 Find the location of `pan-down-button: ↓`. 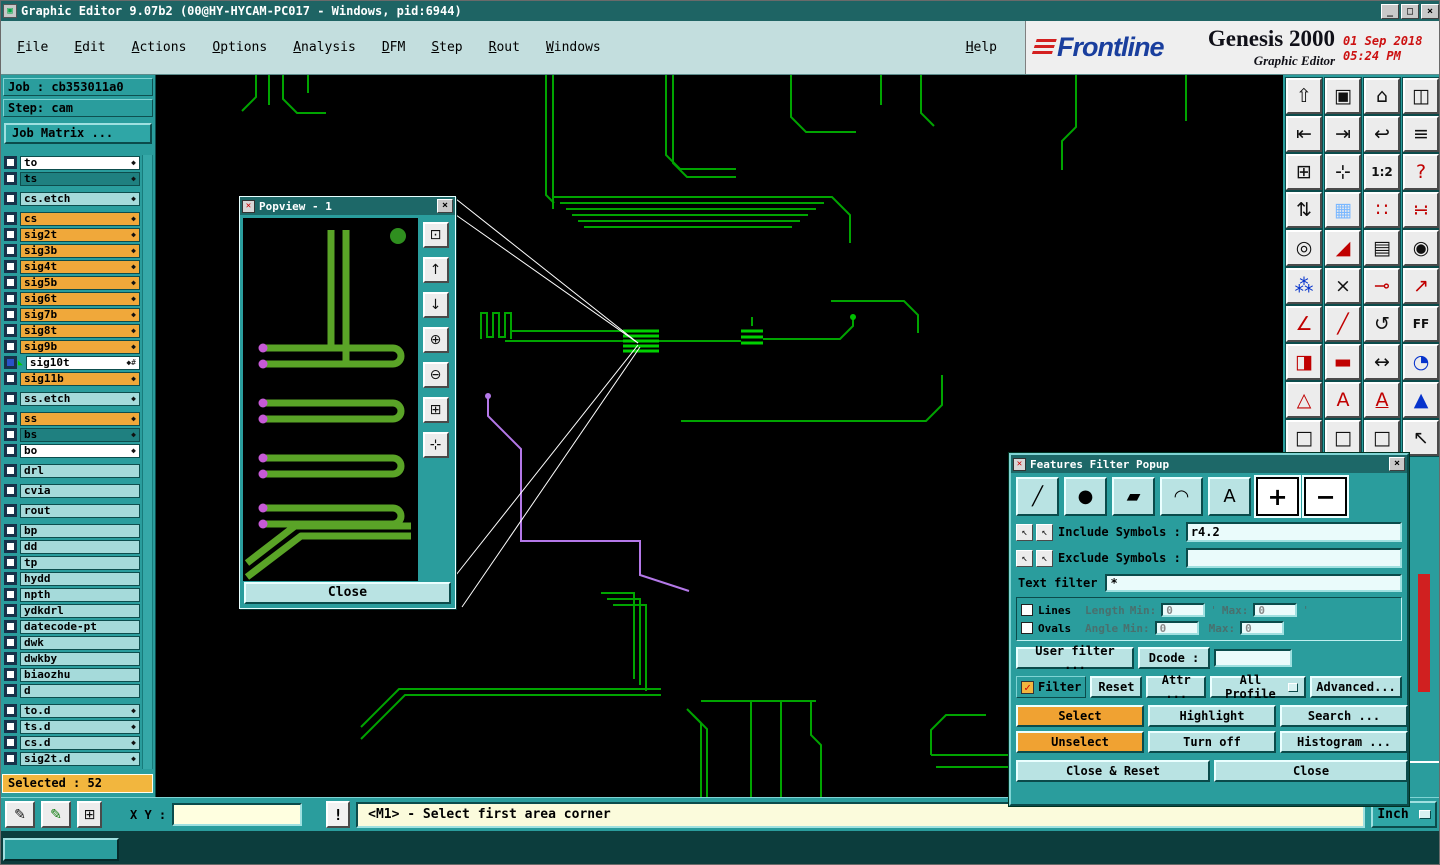

pan-down-button: ↓ is located at coordinates (435, 305).